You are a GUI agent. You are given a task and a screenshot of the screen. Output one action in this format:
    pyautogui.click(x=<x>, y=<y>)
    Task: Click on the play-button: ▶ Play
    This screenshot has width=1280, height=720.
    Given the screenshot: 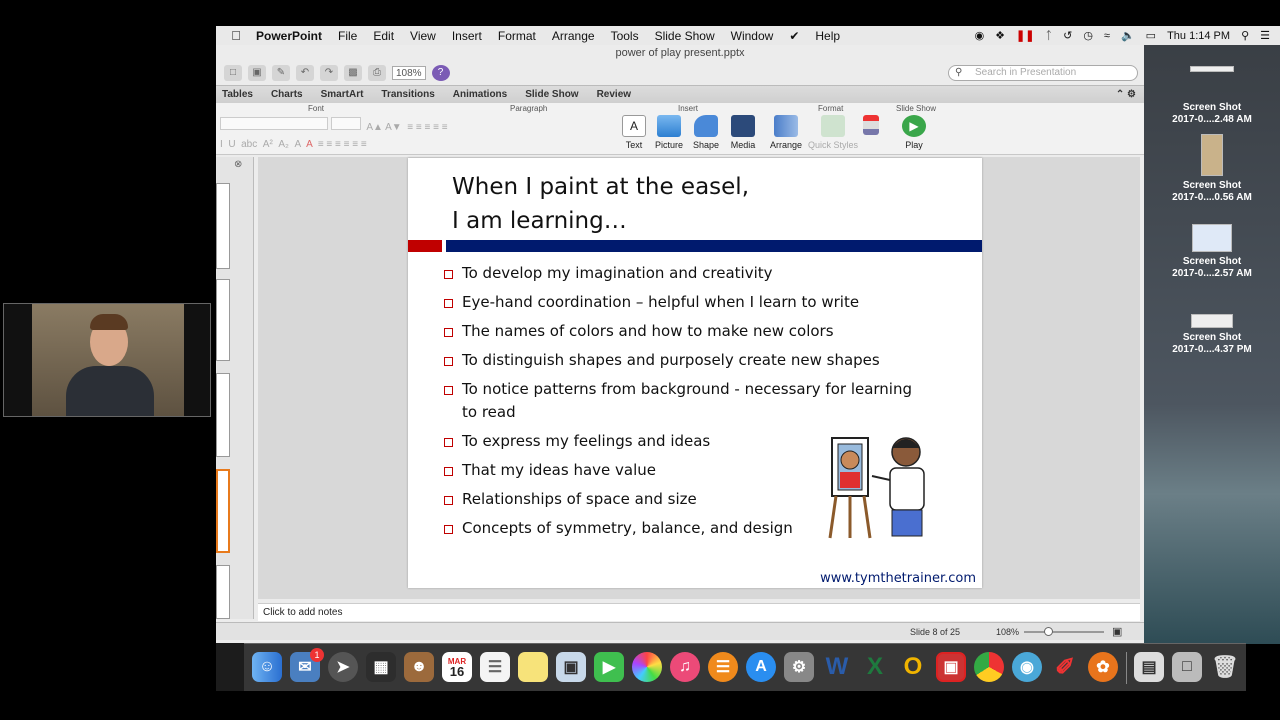 What is the action you would take?
    pyautogui.click(x=914, y=132)
    